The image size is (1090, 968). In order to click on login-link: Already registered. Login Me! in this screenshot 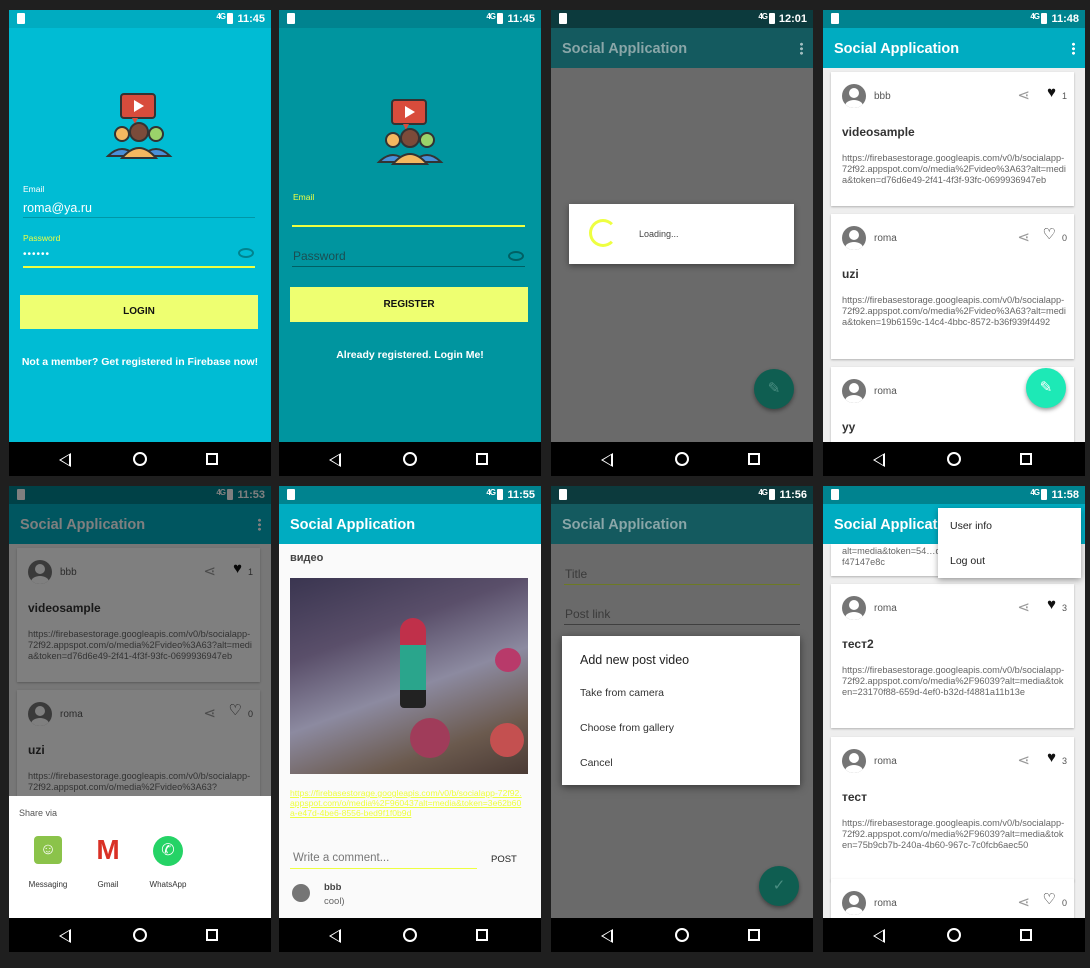, I will do `click(410, 355)`.